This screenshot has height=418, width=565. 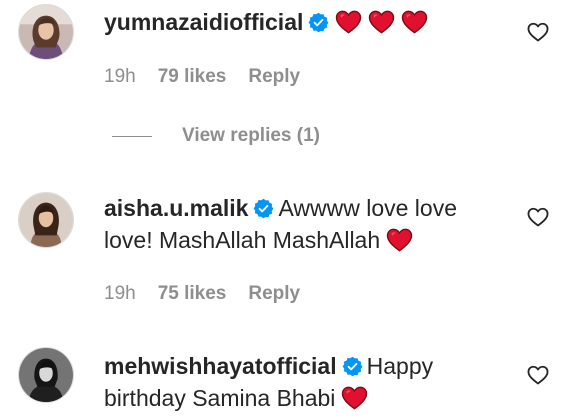 What do you see at coordinates (220, 366) in the screenshot?
I see `comment-username: mehwishhayatofficial` at bounding box center [220, 366].